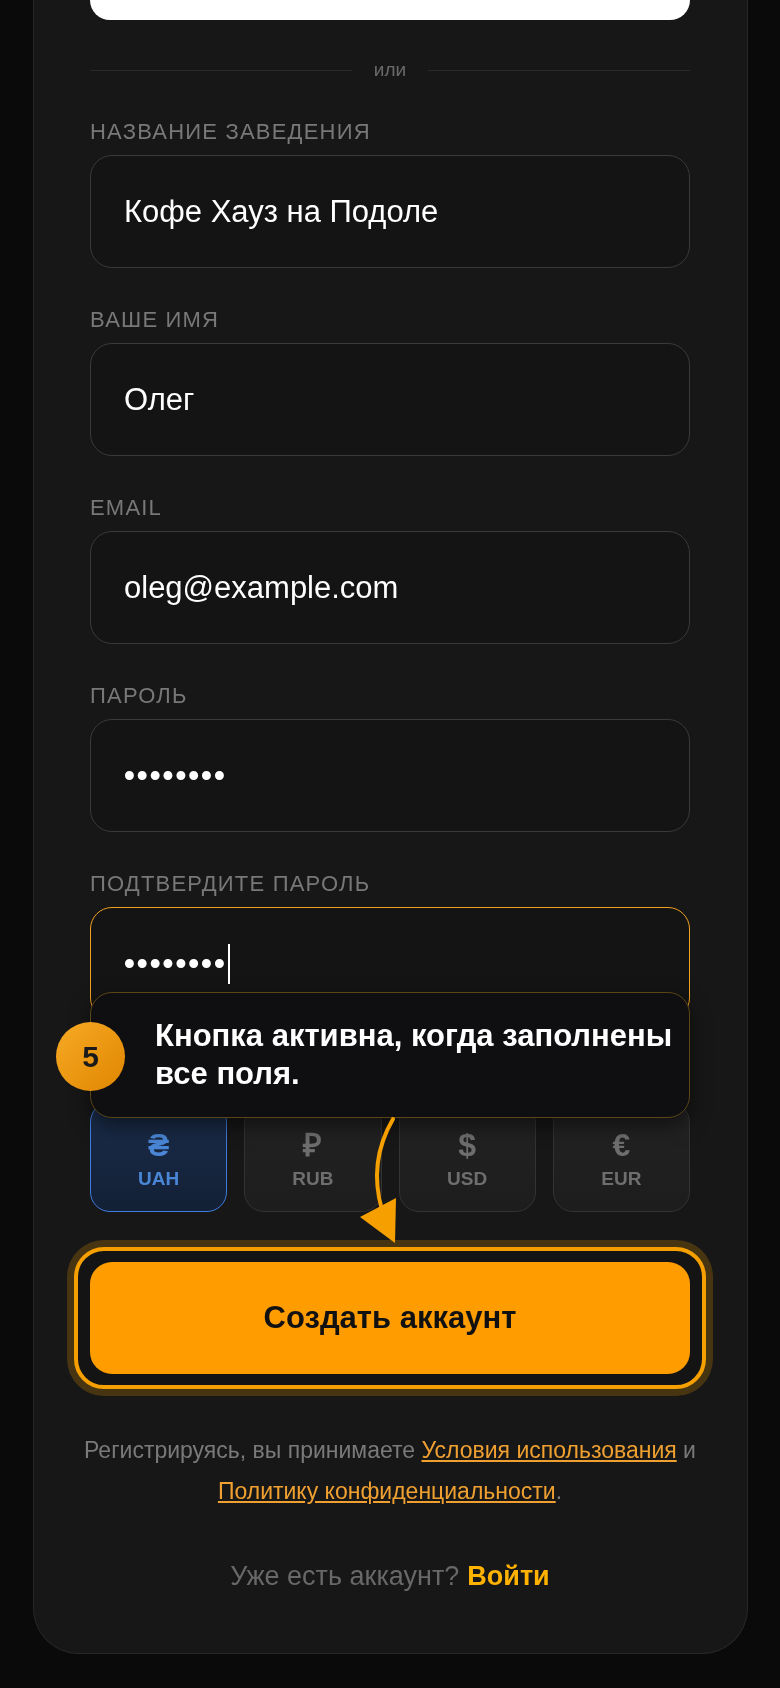 The image size is (780, 1688). I want to click on cut-off-button, so click(390, 10).